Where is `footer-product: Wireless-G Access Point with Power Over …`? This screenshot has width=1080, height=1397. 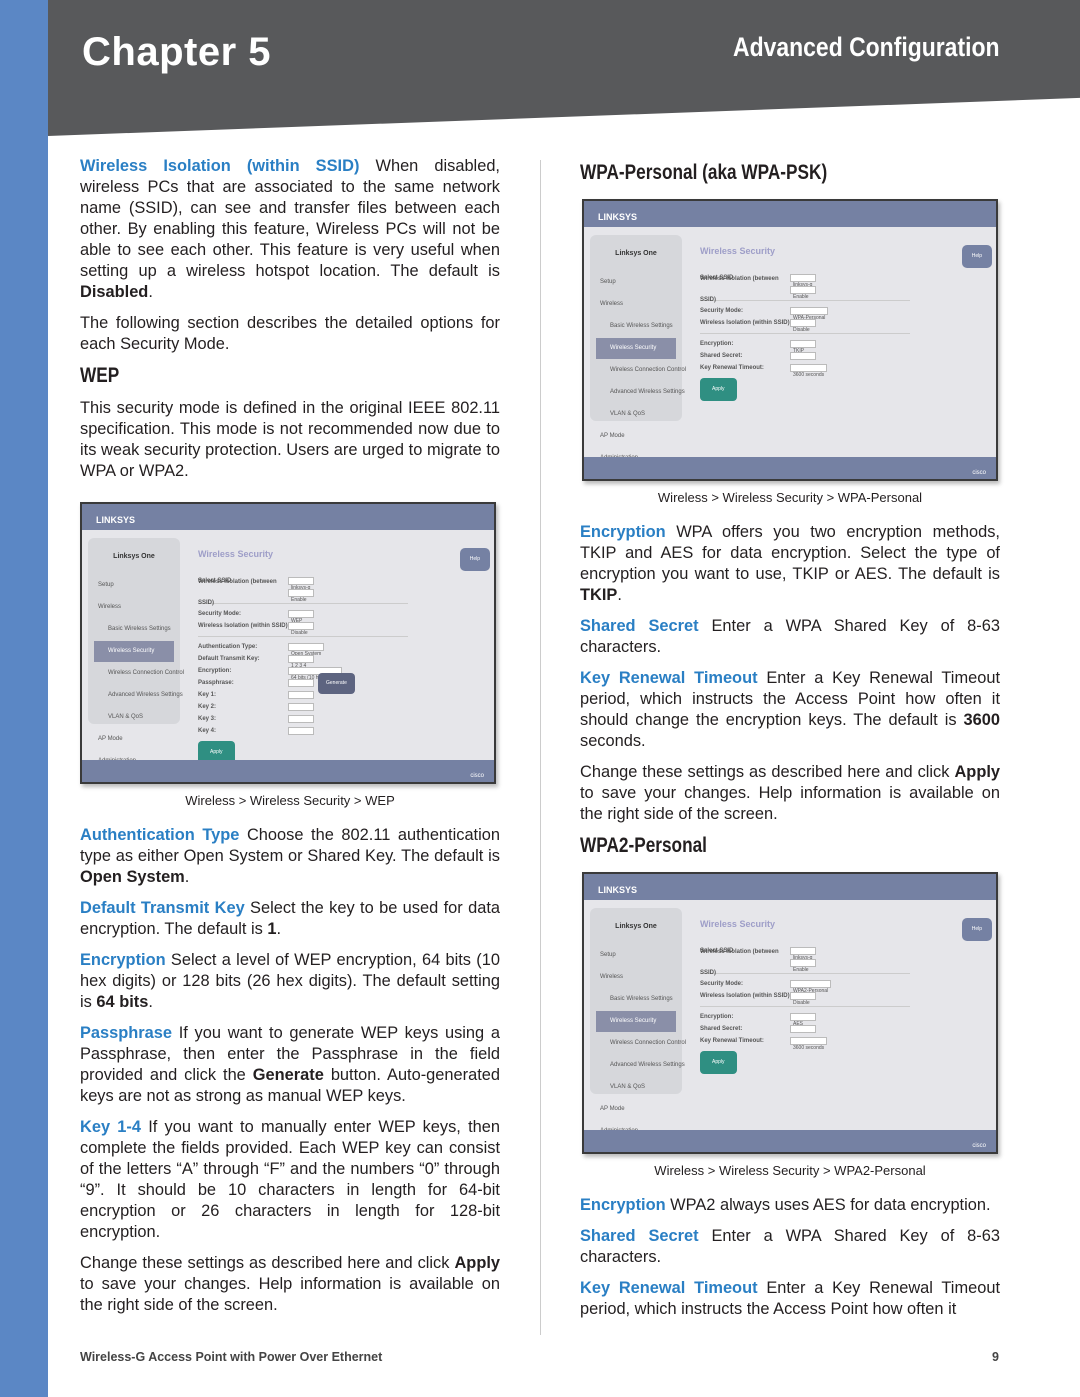 footer-product: Wireless-G Access Point with Power Over … is located at coordinates (231, 1357).